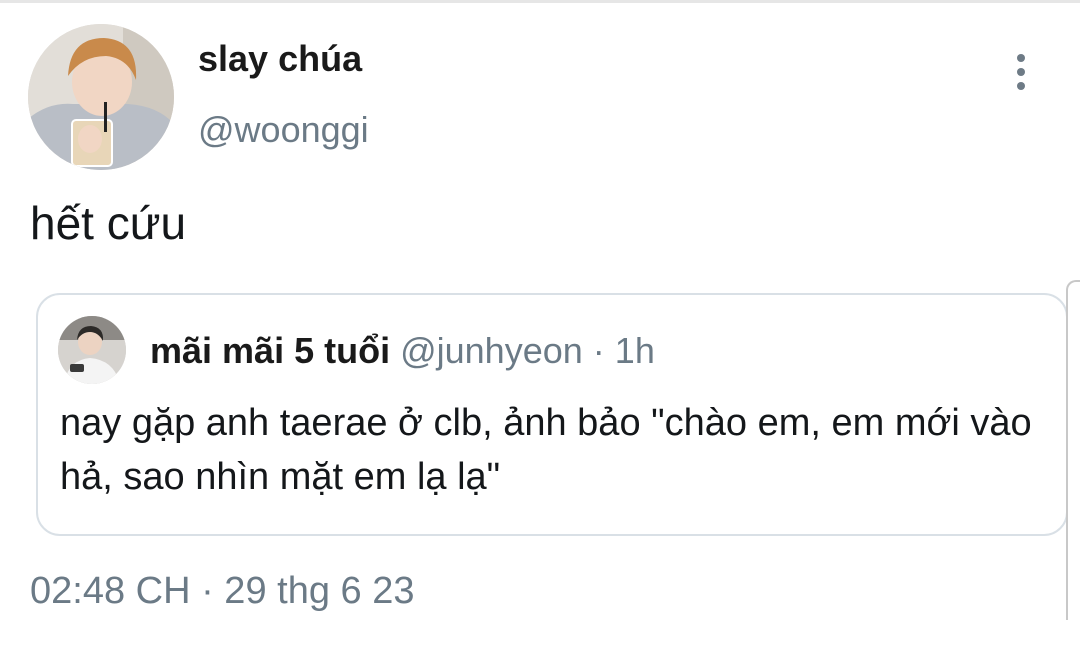 Image resolution: width=1080 pixels, height=648 pixels. I want to click on quoted-tweet-time: 1h, so click(635, 350).